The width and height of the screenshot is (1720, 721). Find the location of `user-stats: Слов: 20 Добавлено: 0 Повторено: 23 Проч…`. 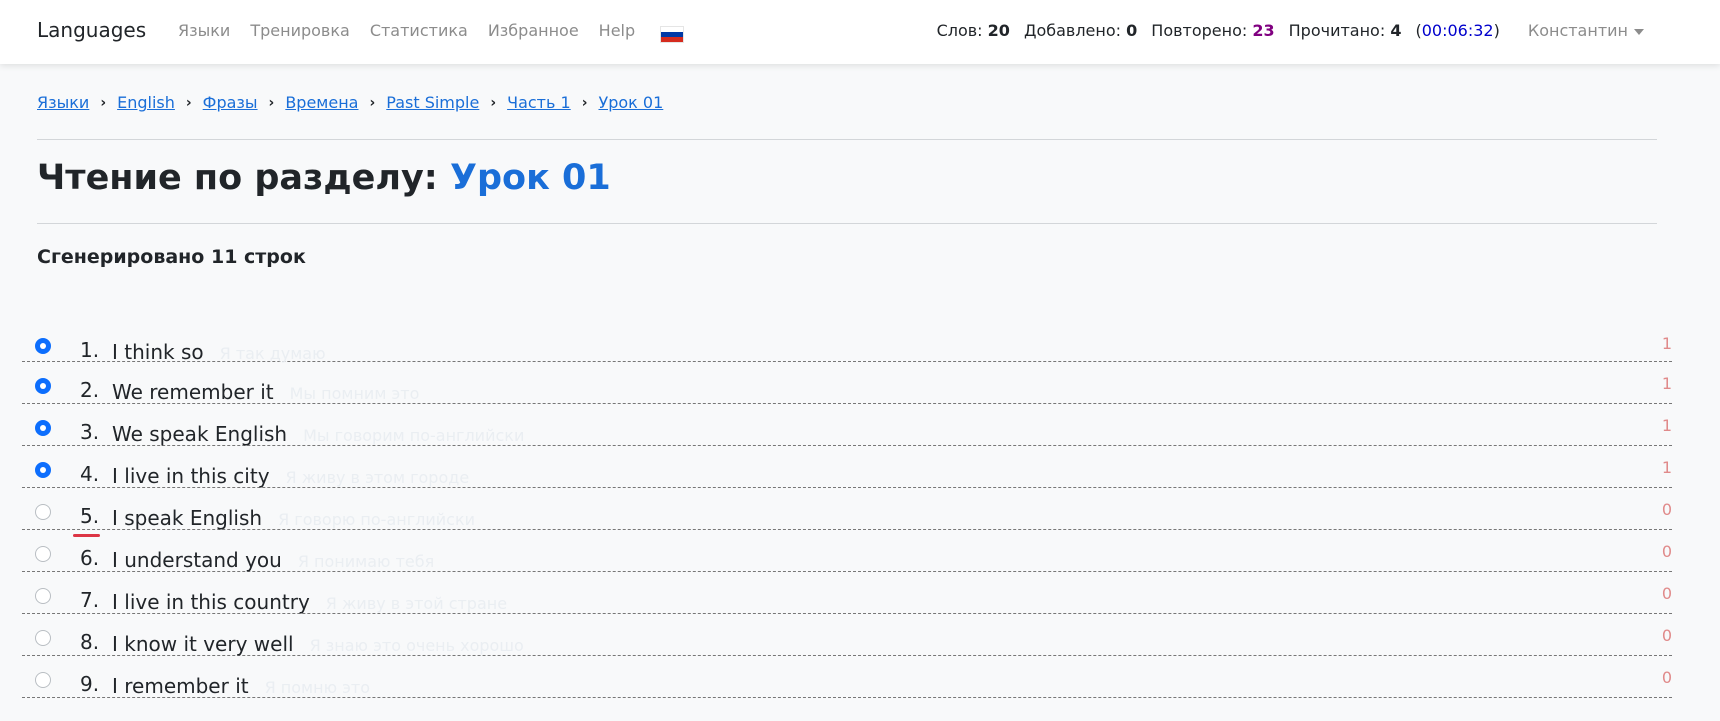

user-stats: Слов: 20 Добавлено: 0 Повторено: 23 Проч… is located at coordinates (1328, 30).